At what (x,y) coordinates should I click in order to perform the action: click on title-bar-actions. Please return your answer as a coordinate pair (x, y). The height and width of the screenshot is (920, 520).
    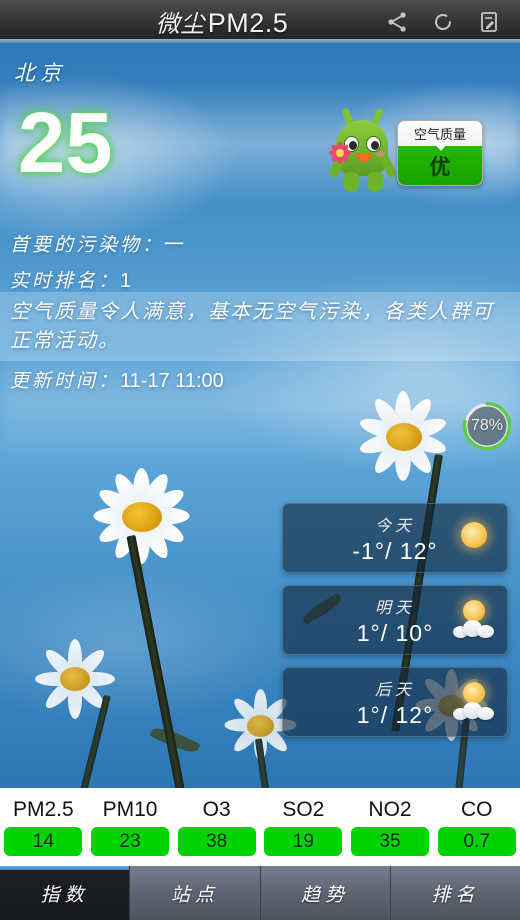
    Looking at the image, I should click on (452, 22).